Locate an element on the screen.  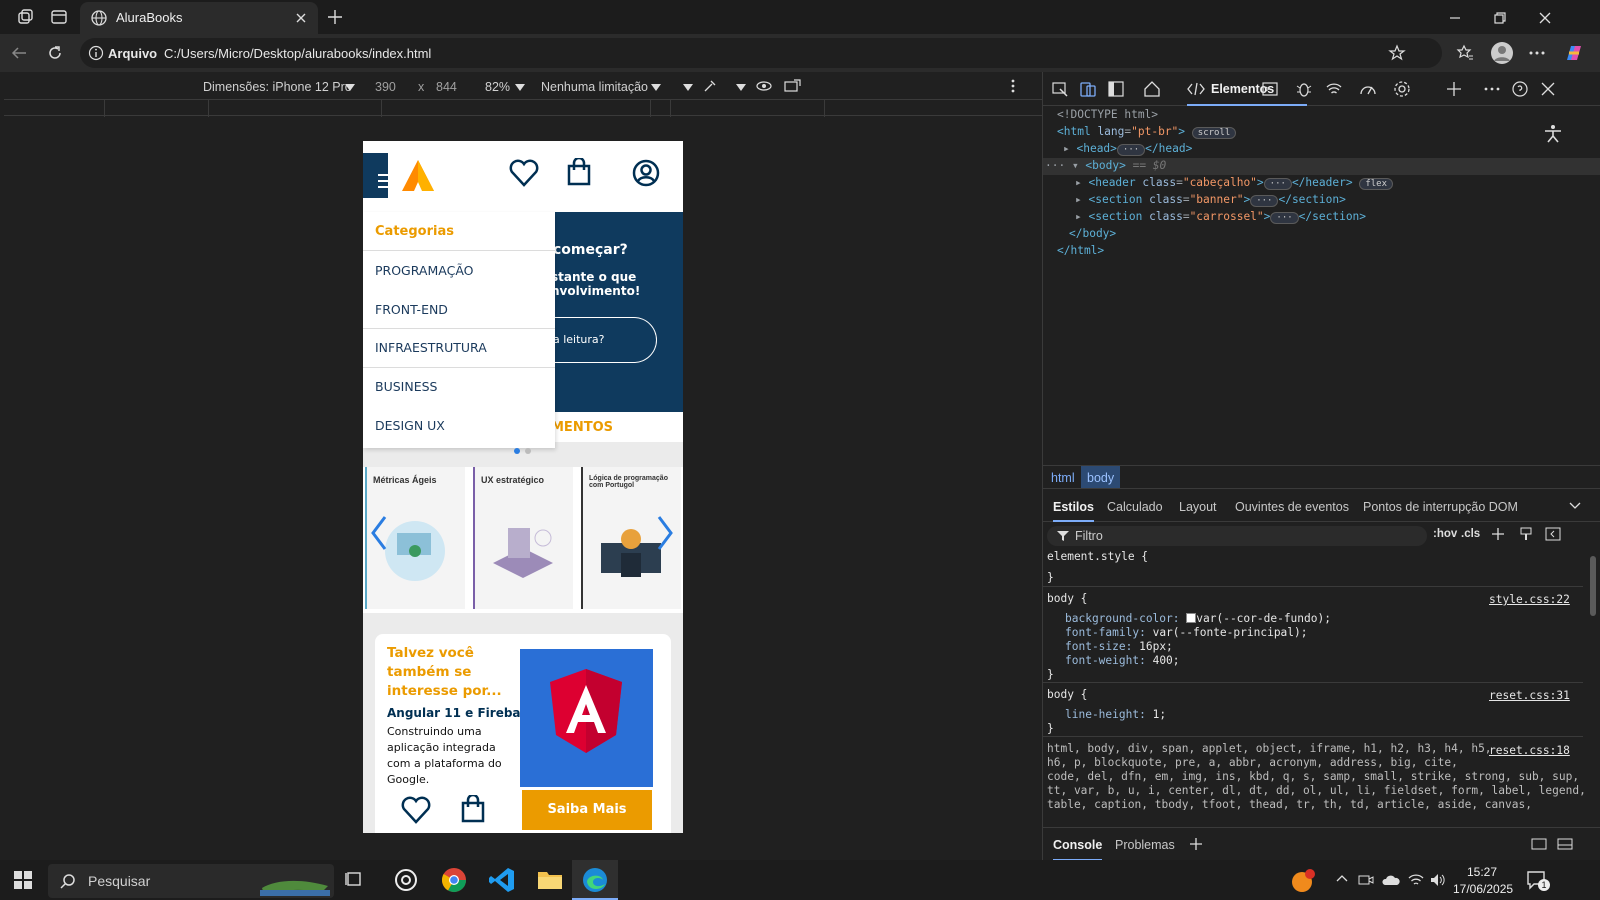
rule-body-selector: body { is located at coordinates (1067, 598).